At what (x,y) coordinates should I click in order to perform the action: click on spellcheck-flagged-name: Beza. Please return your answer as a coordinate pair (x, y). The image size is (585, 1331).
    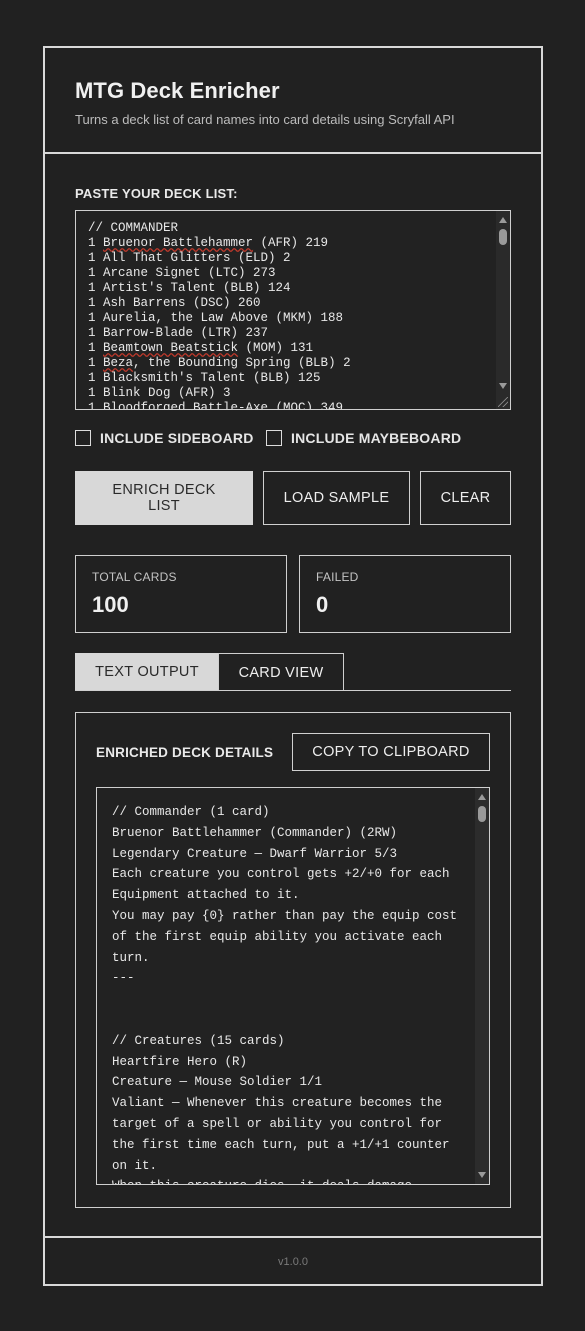
    Looking at the image, I should click on (118, 363).